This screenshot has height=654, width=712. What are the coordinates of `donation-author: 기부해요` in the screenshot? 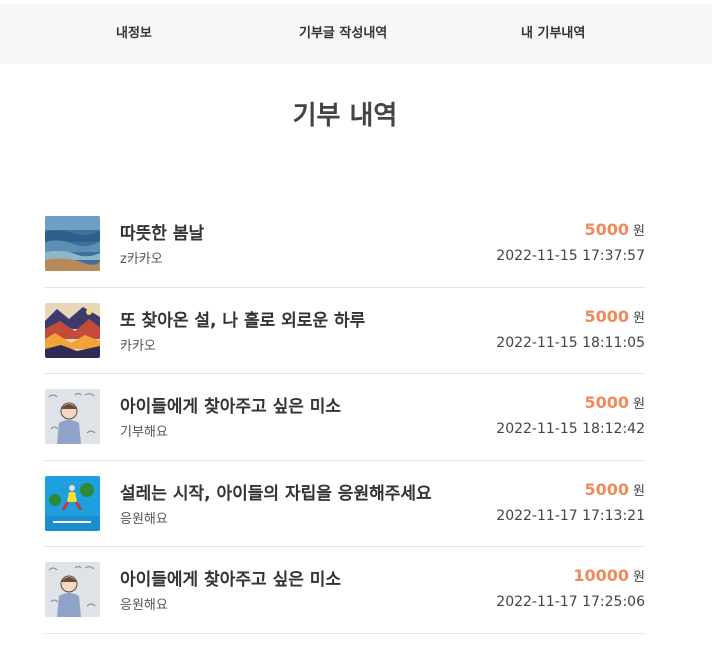 It's located at (144, 432).